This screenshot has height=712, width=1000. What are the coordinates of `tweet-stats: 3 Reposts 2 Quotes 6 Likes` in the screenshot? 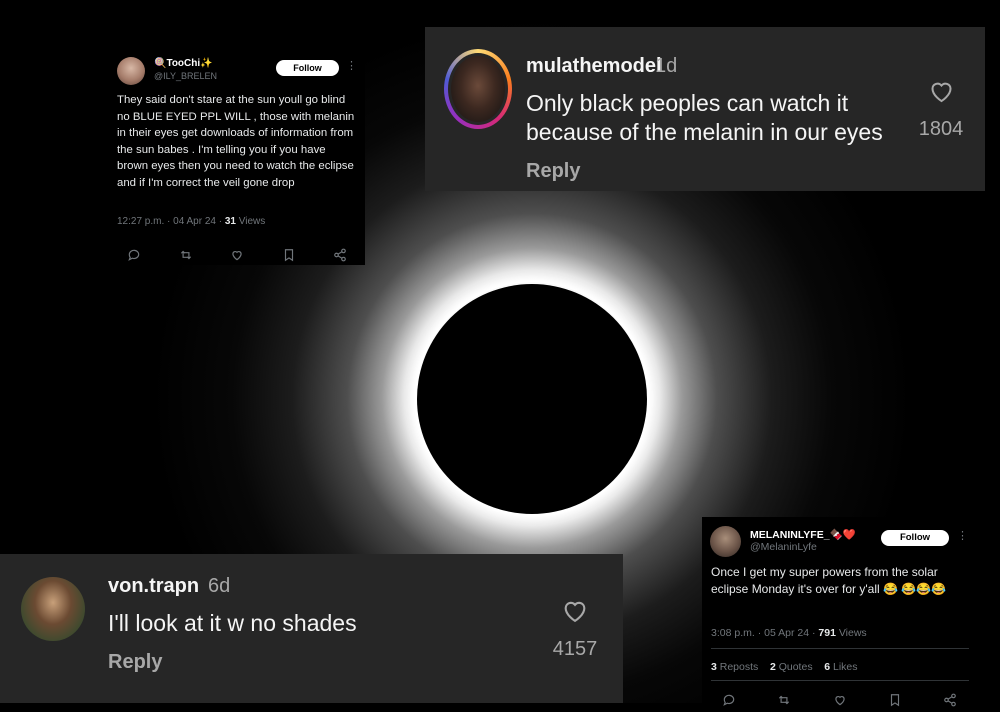 It's located at (784, 667).